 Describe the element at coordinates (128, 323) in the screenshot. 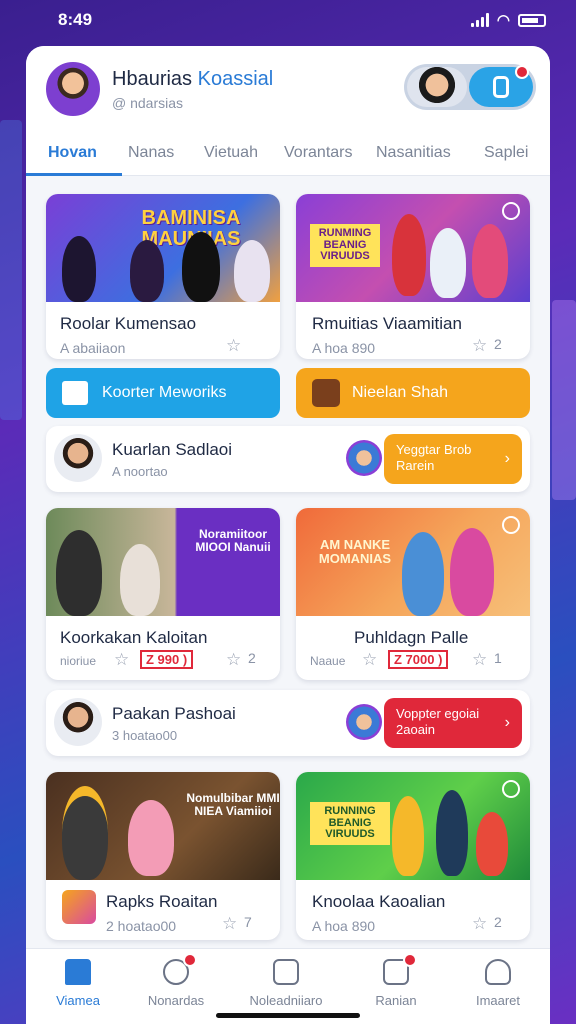

I see `card-title: Roolar Kumensao` at that location.